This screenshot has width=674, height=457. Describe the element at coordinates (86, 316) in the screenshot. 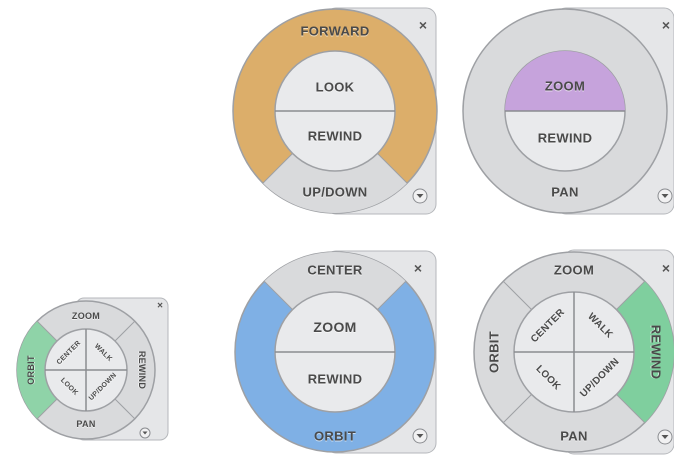

I see `wheel-mini-zoom: ZOOM` at that location.